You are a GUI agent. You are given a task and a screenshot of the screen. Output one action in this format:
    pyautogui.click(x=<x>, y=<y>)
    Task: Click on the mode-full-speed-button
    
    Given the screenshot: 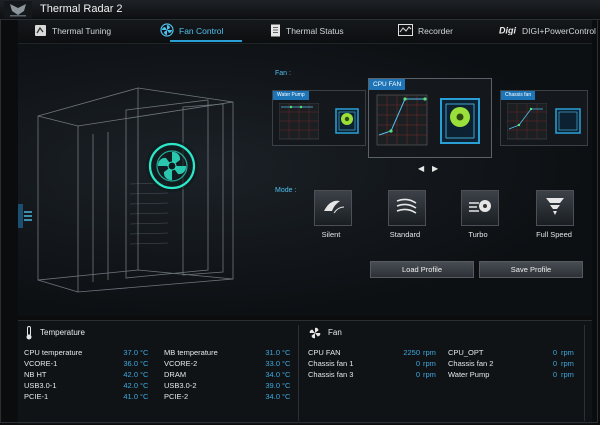 What is the action you would take?
    pyautogui.click(x=555, y=208)
    